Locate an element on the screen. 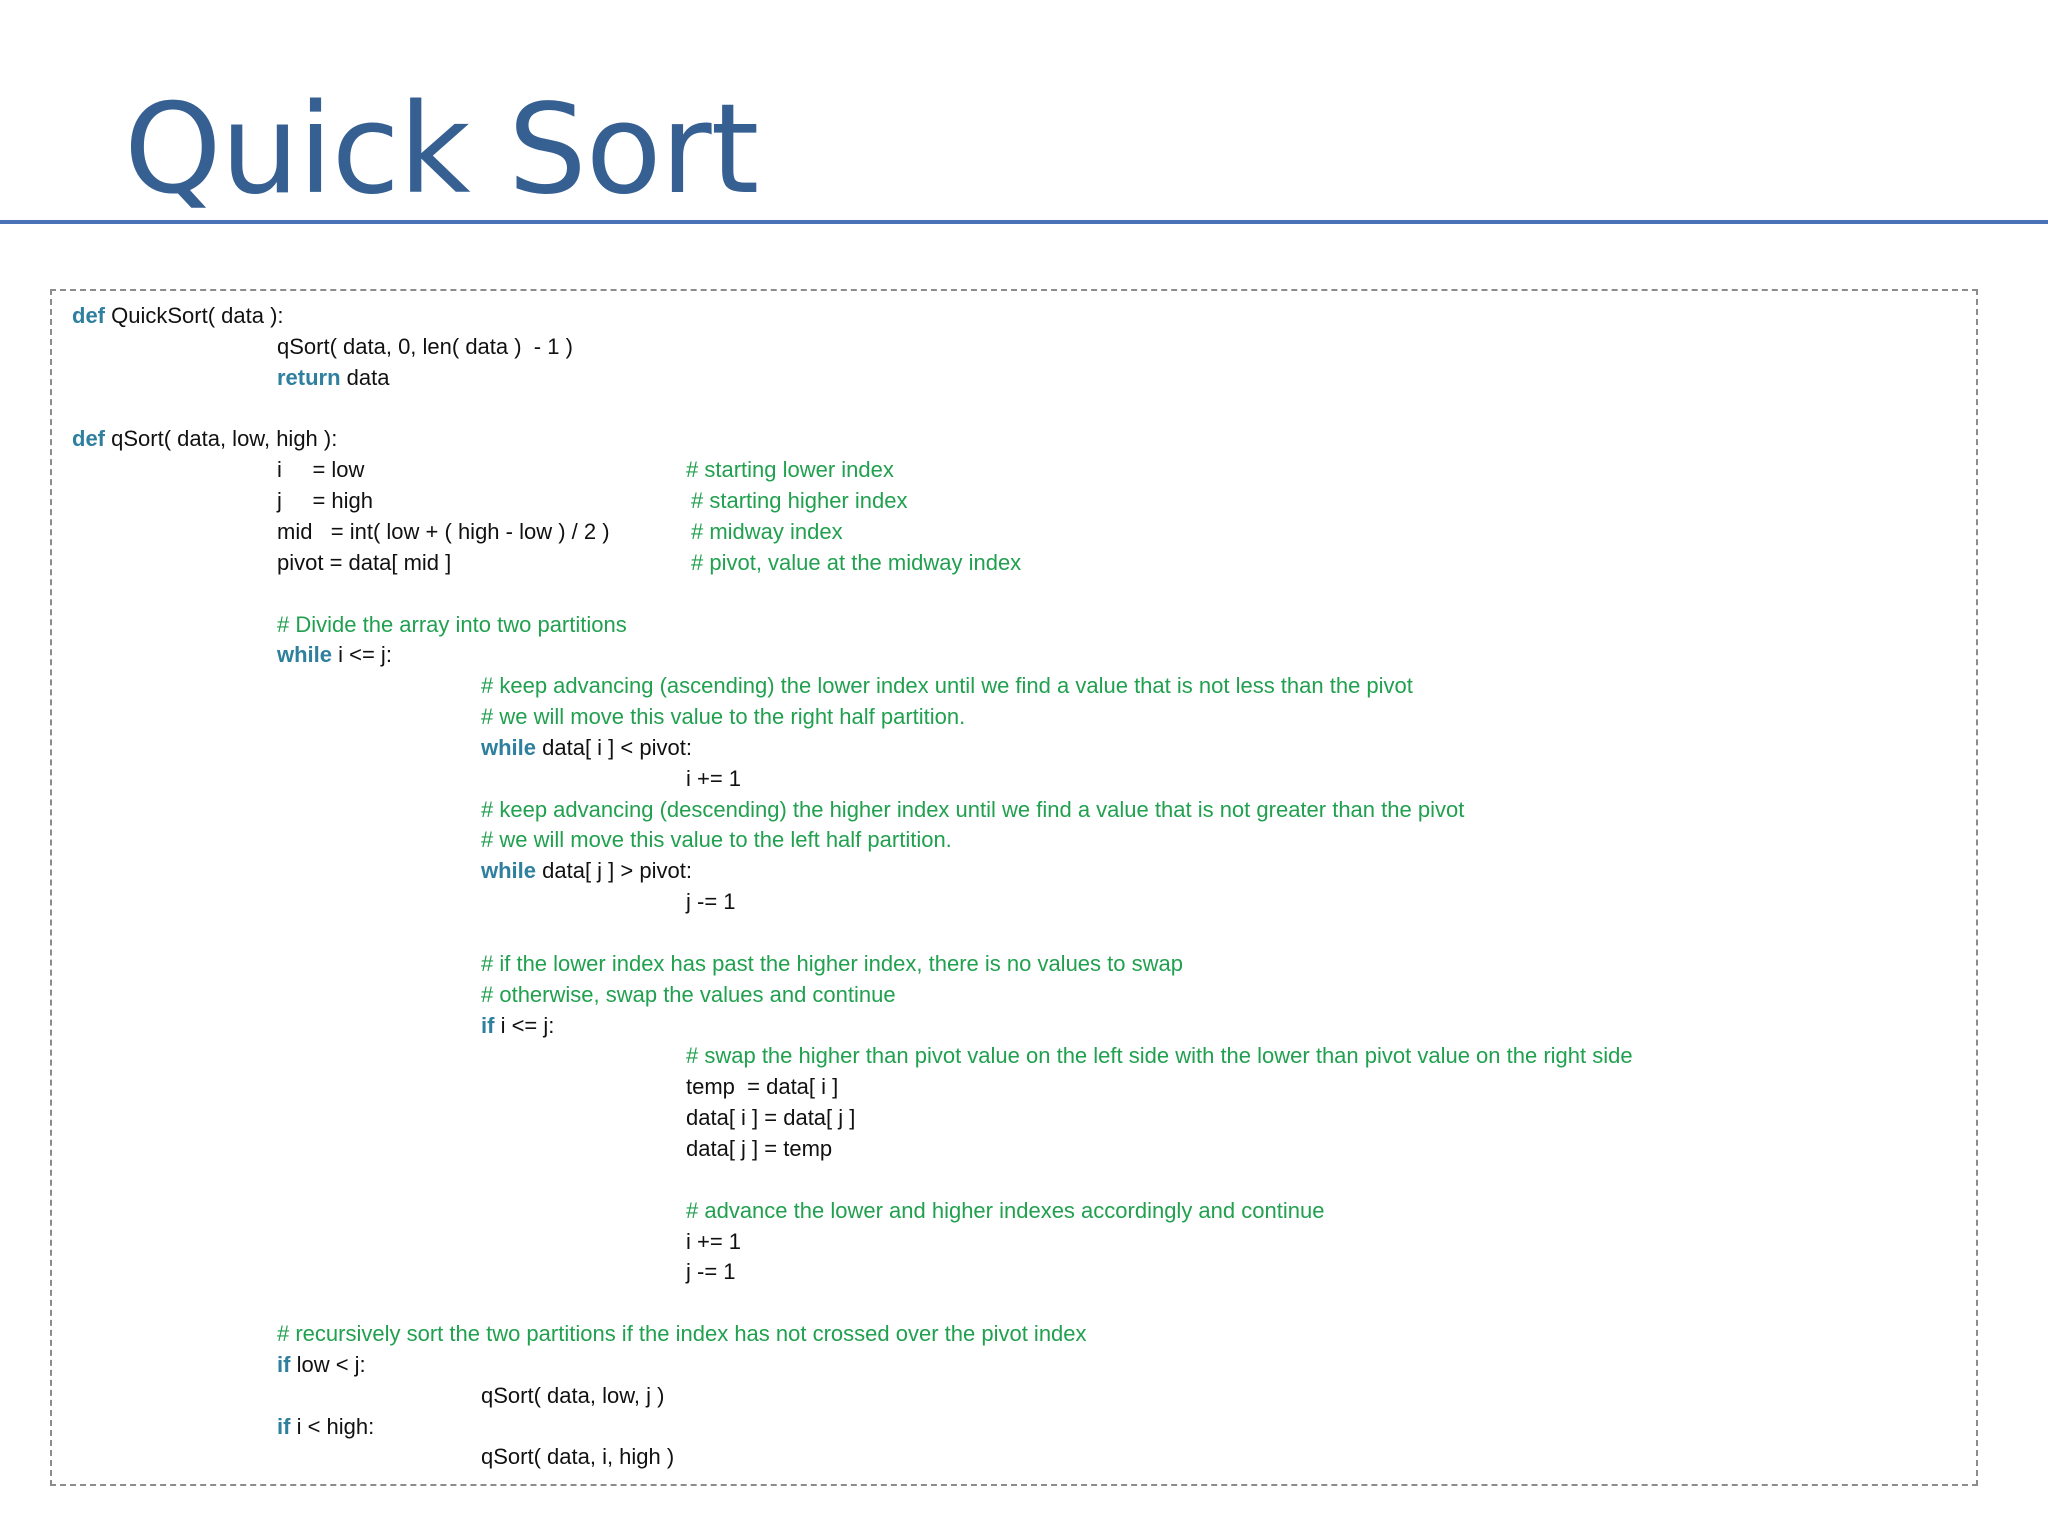  code-line: while data[ i ] < pivot: is located at coordinates (586, 748).